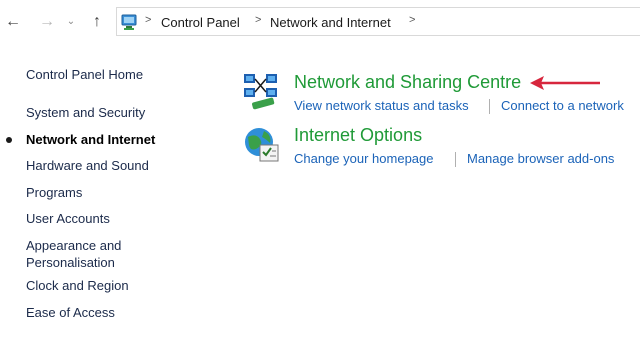  What do you see at coordinates (9, 140) in the screenshot?
I see `active-item-bullet` at bounding box center [9, 140].